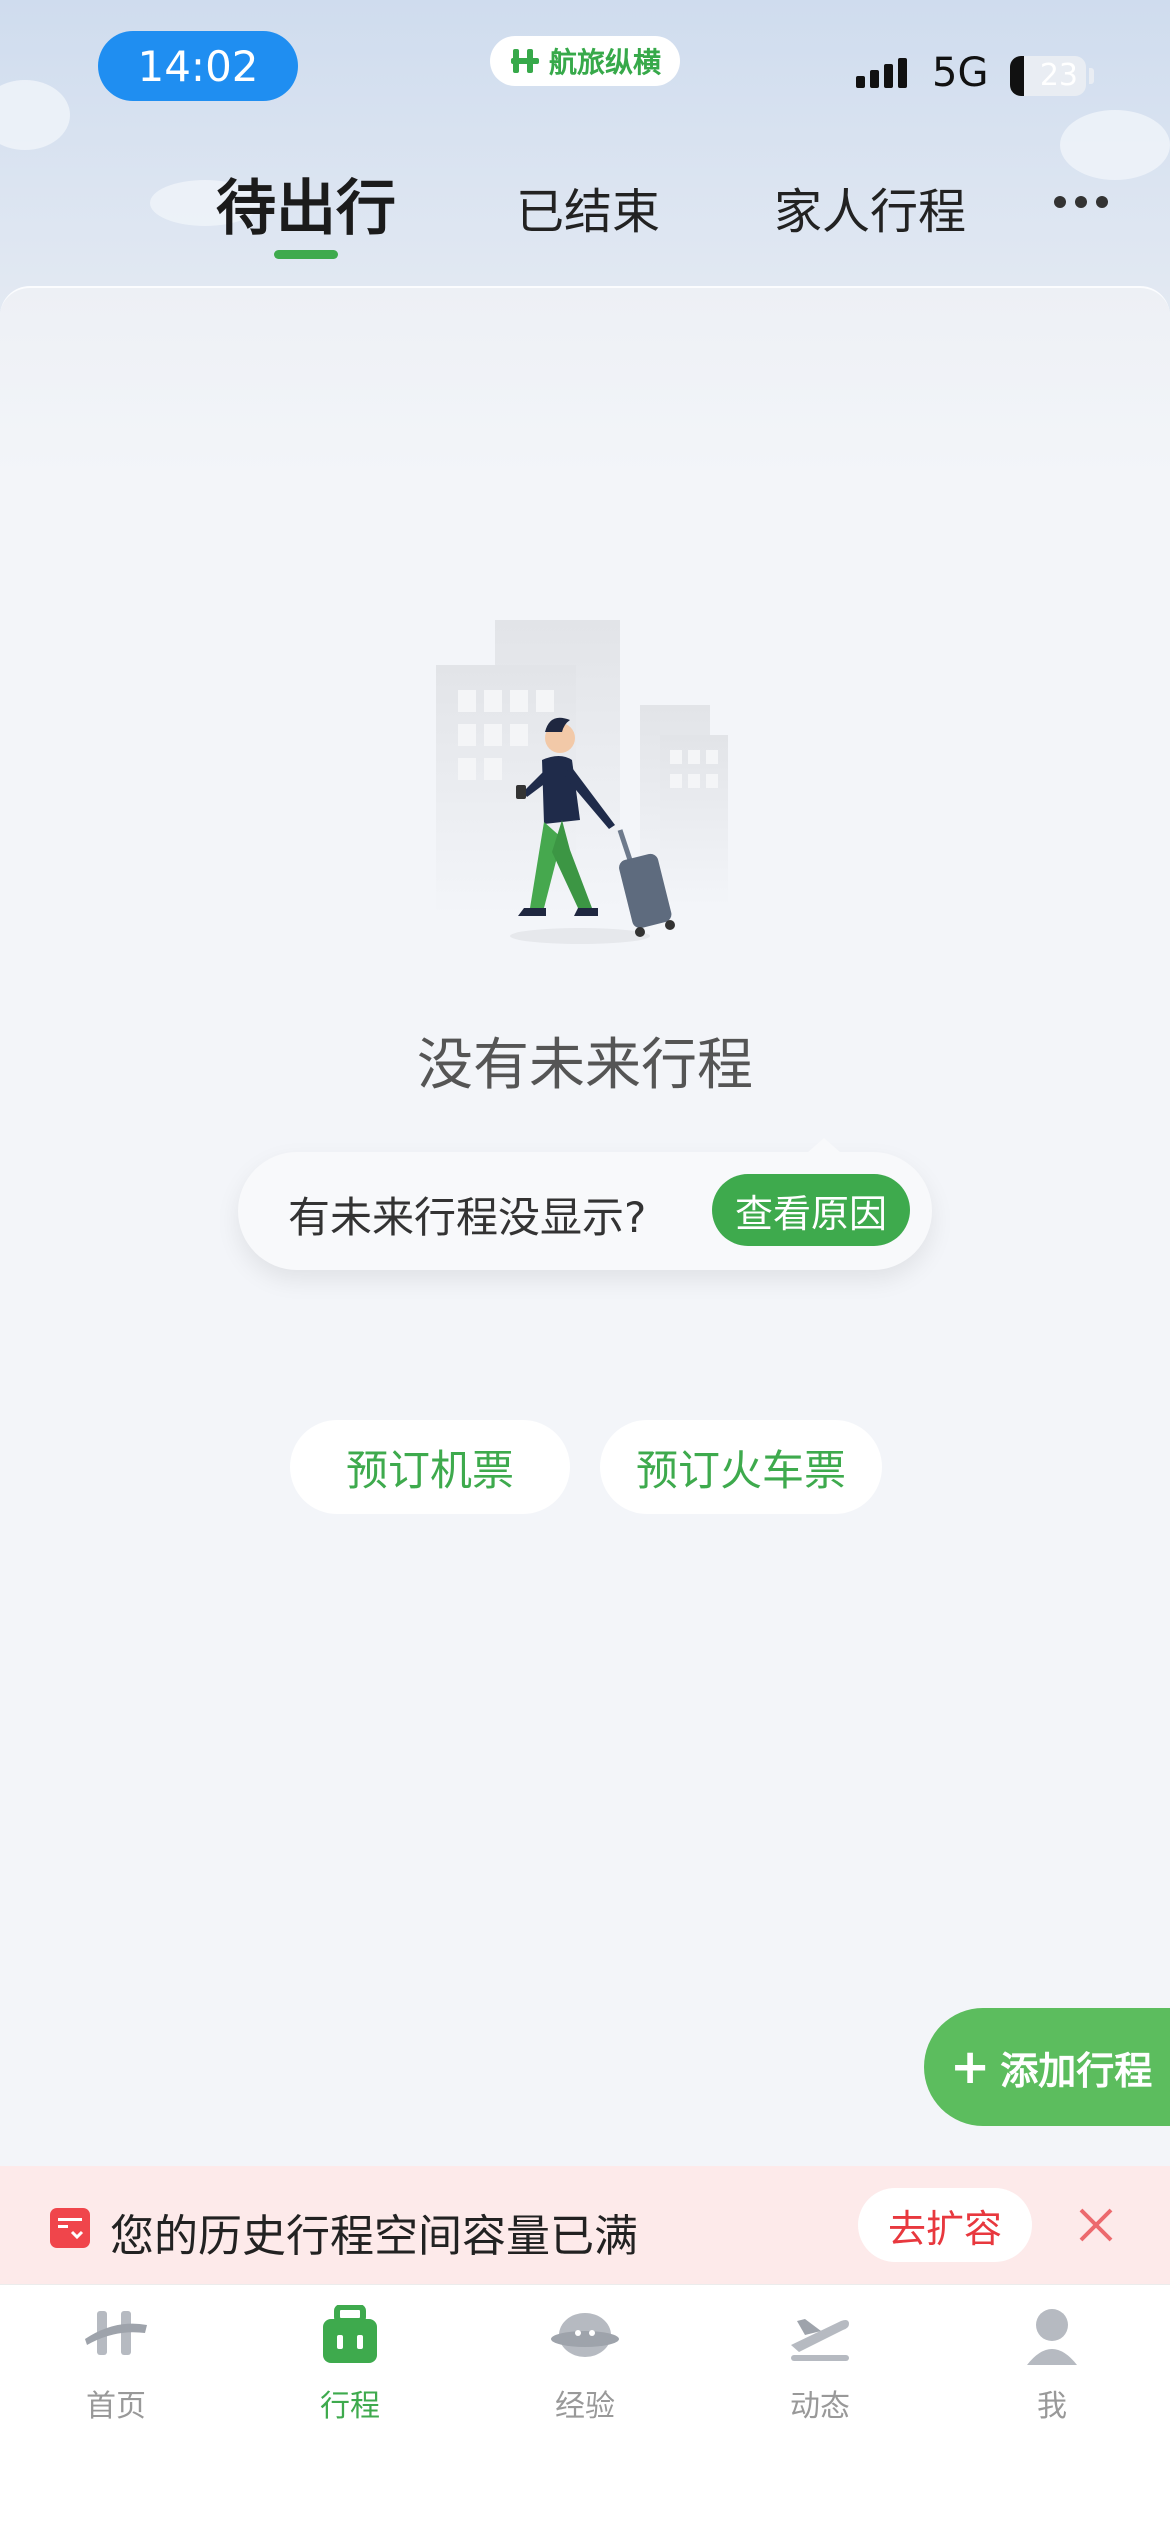  I want to click on bottom-tab-bar: 首页 行程 经验 动态 我, so click(585, 2408).